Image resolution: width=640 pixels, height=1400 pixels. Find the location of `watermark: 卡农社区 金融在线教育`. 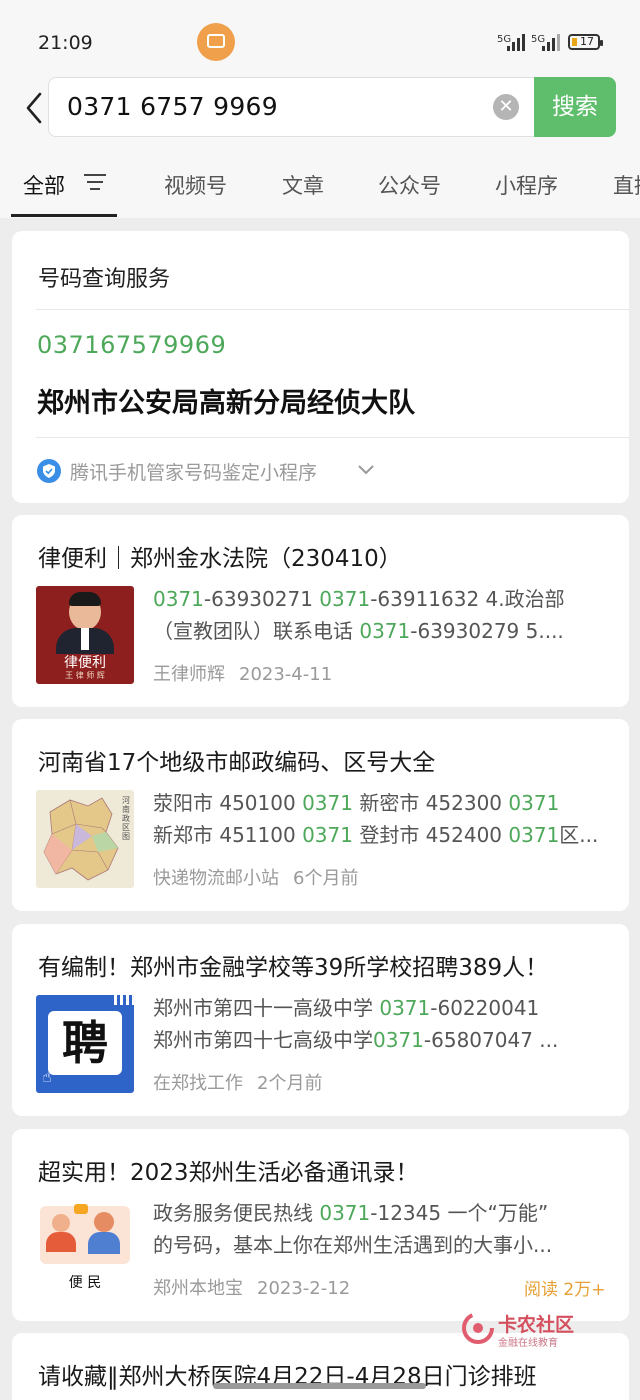

watermark: 卡农社区 金融在线教育 is located at coordinates (525, 1330).